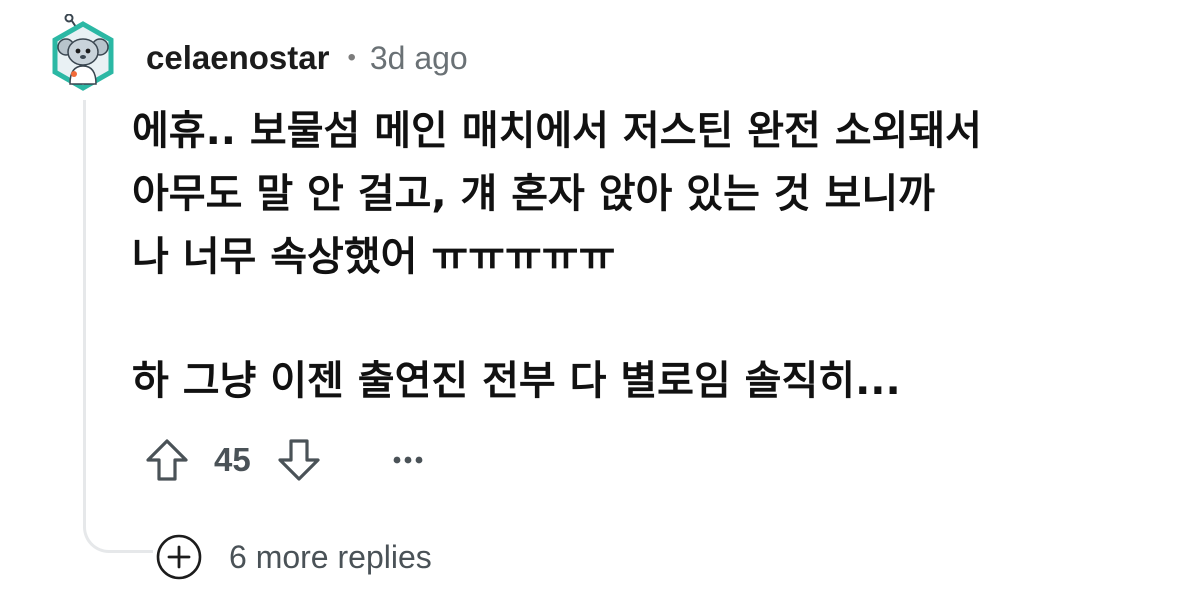 This screenshot has width=1179, height=614. I want to click on downvote-button, so click(299, 460).